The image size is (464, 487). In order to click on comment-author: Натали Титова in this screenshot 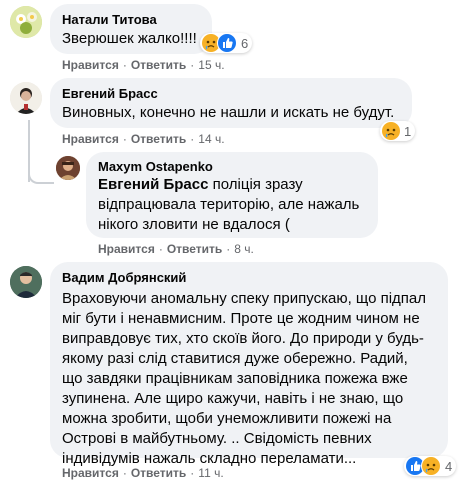, I will do `click(131, 19)`.